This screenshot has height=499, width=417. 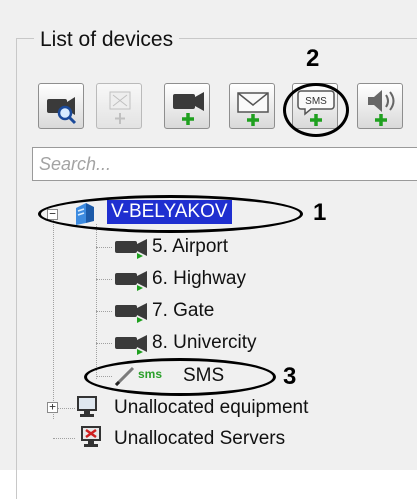 What do you see at coordinates (87, 406) in the screenshot?
I see `computer-icon` at bounding box center [87, 406].